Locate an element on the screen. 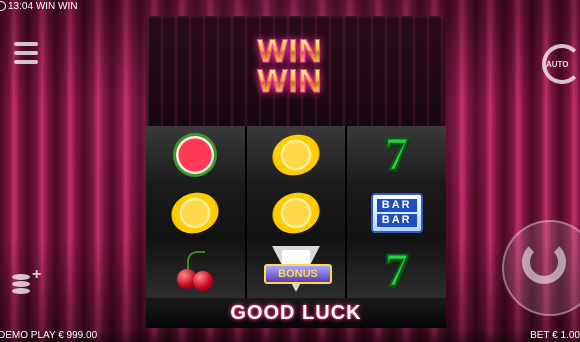 This screenshot has width=580, height=342. bet-display: BET € 1.00 is located at coordinates (555, 335).